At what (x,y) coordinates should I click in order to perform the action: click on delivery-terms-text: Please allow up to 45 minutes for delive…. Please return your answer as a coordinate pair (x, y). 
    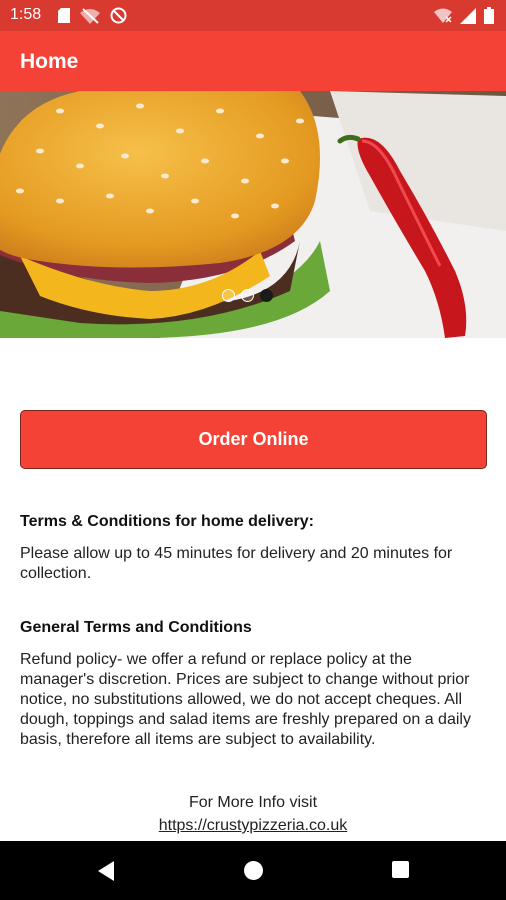
    Looking at the image, I should click on (236, 563).